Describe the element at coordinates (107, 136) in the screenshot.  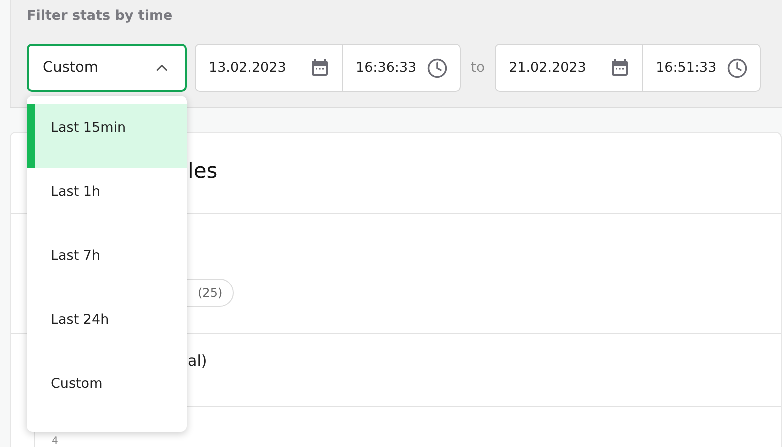
I see `menu-option: Last 15min` at that location.